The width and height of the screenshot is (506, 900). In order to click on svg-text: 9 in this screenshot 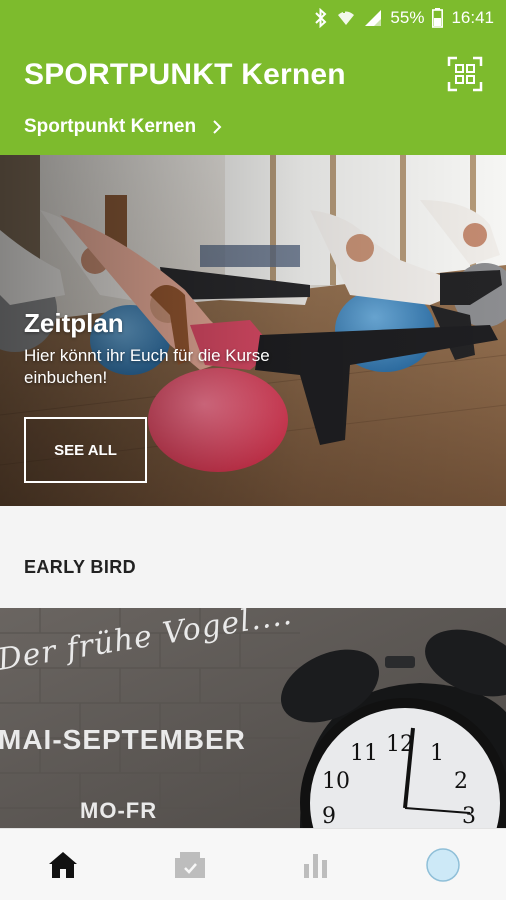, I will do `click(329, 816)`.